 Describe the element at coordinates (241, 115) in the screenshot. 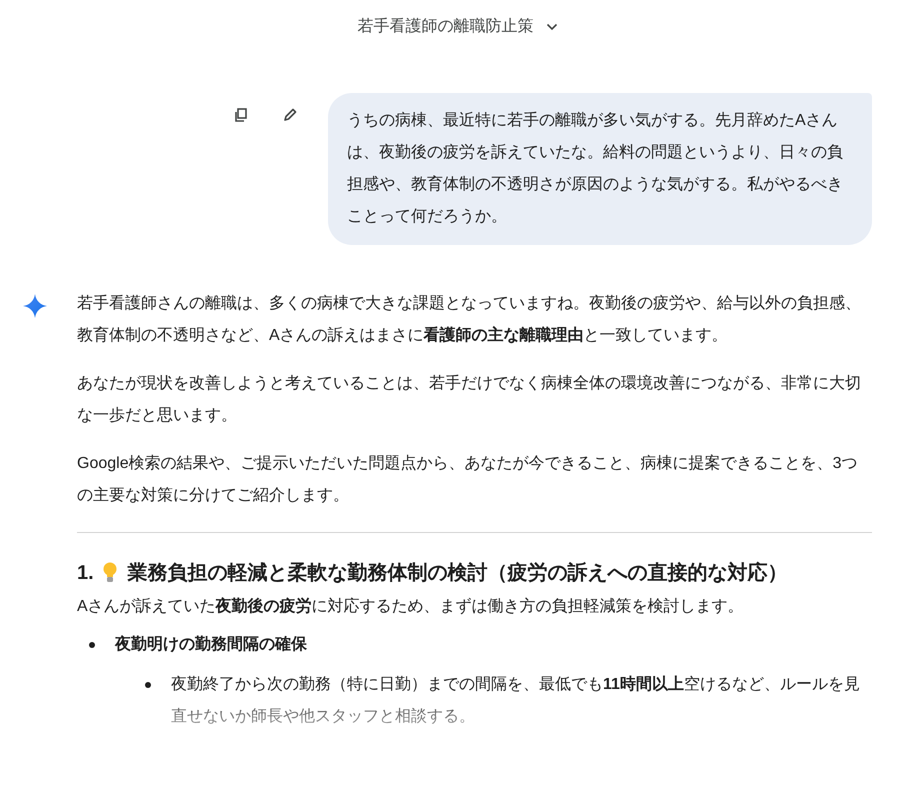

I see `copy-icon` at that location.